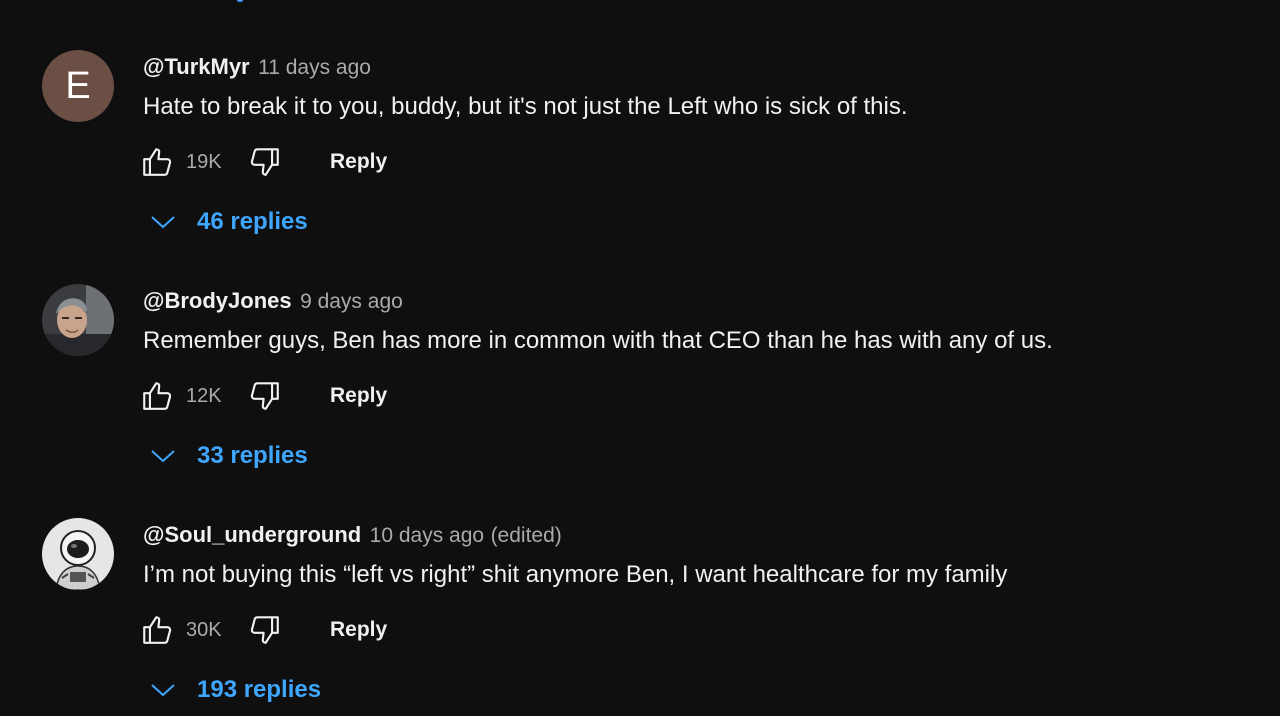 The image size is (1280, 716). What do you see at coordinates (252, 534) in the screenshot?
I see `comment-author: @Soul_underground` at bounding box center [252, 534].